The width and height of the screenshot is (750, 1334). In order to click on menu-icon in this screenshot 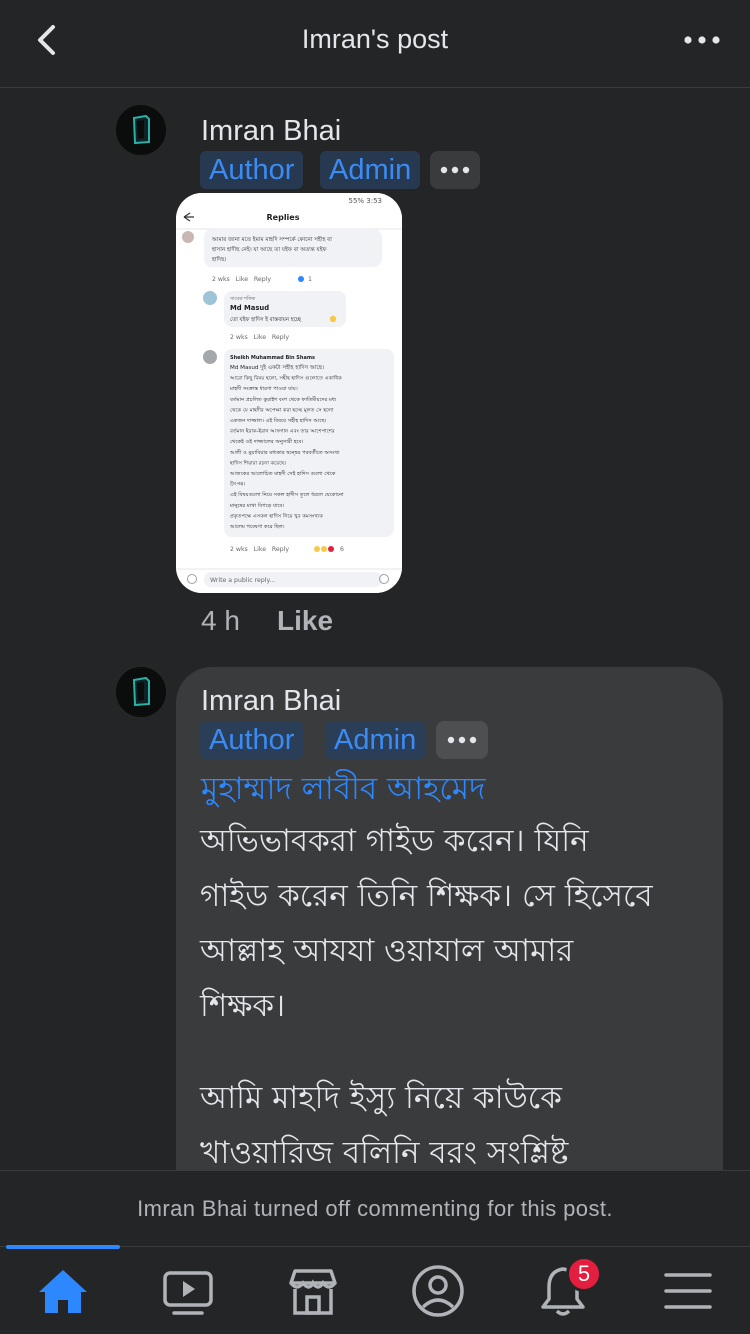, I will do `click(688, 1291)`.